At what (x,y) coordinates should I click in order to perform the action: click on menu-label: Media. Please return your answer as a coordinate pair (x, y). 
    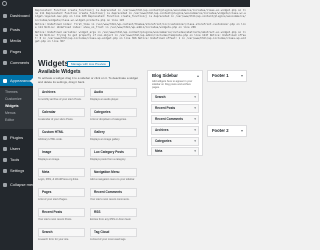
    Looking at the image, I should click on (15, 40).